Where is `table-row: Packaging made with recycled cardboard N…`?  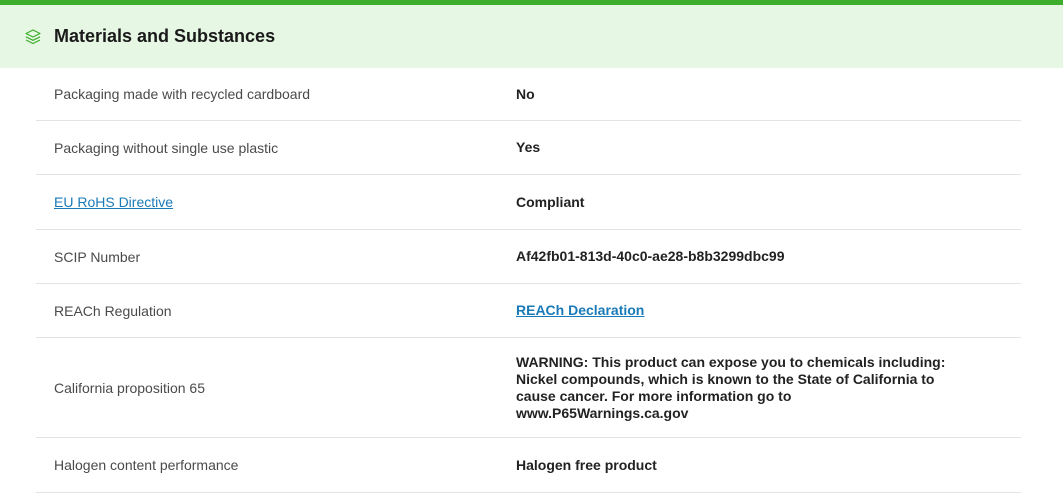
table-row: Packaging made with recycled cardboard N… is located at coordinates (528, 94).